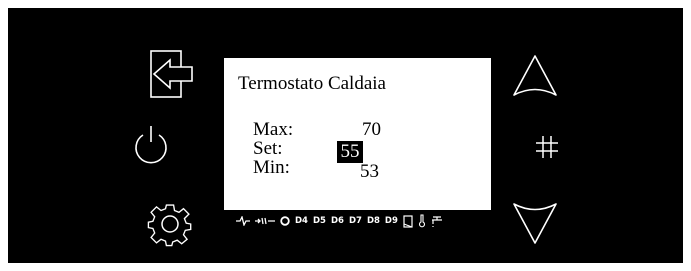 This screenshot has height=271, width=691. Describe the element at coordinates (371, 129) in the screenshot. I see `max-value: 70` at that location.